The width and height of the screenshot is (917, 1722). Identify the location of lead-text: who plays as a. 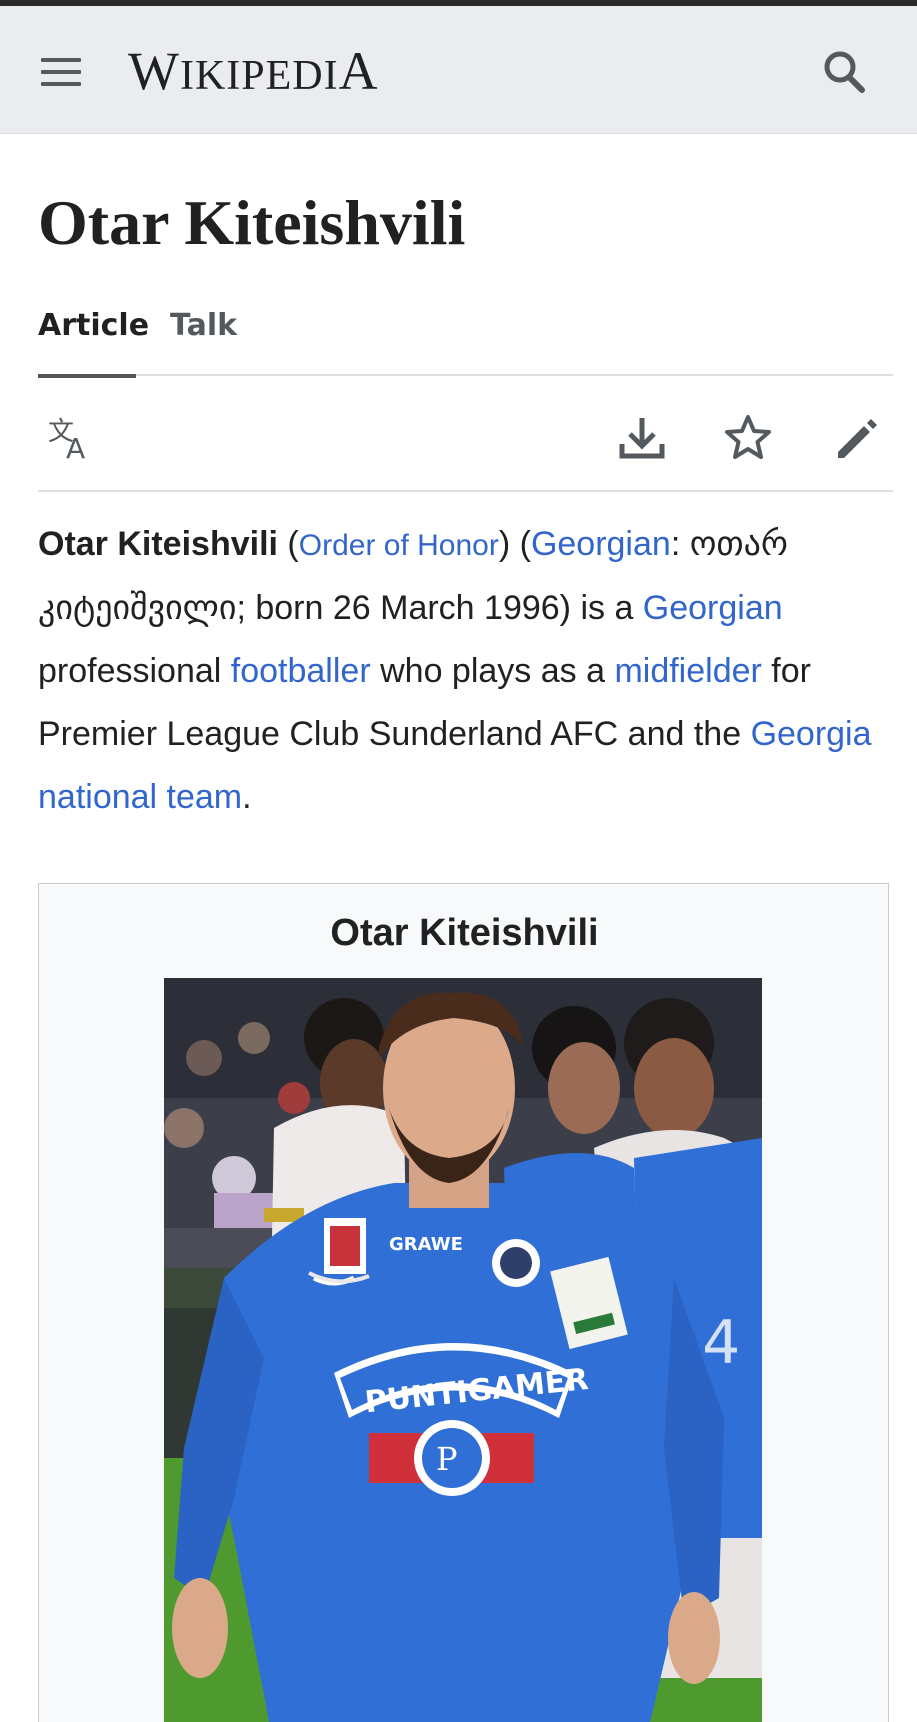
(492, 671).